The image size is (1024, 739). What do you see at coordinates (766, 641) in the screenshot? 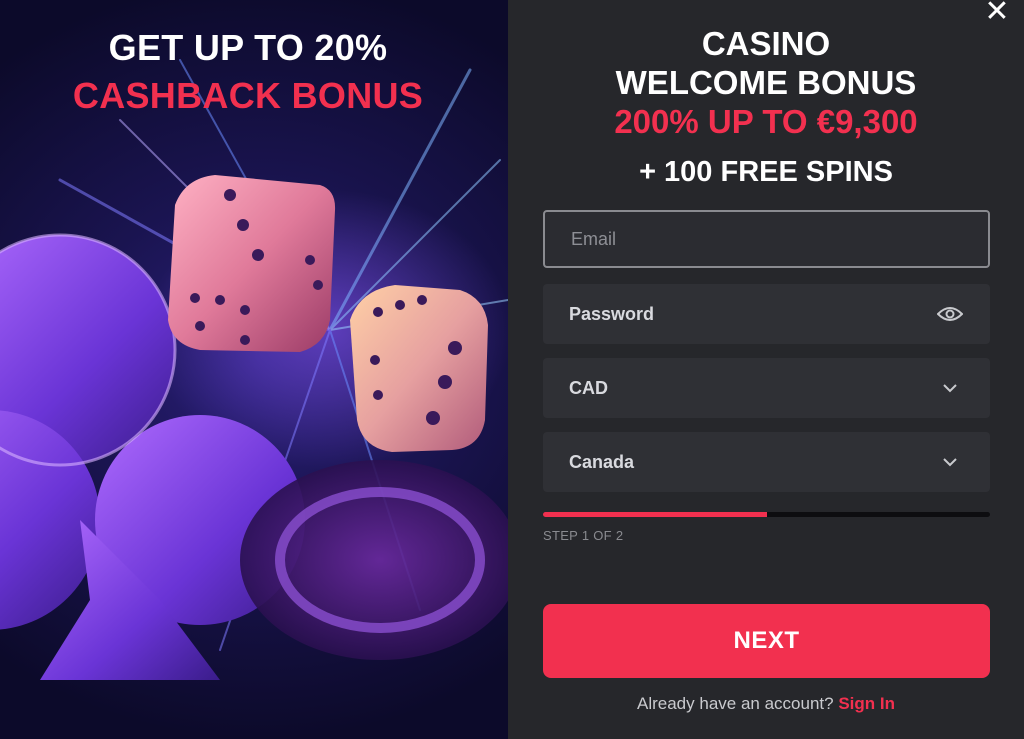
I see `next-button: NEXT` at bounding box center [766, 641].